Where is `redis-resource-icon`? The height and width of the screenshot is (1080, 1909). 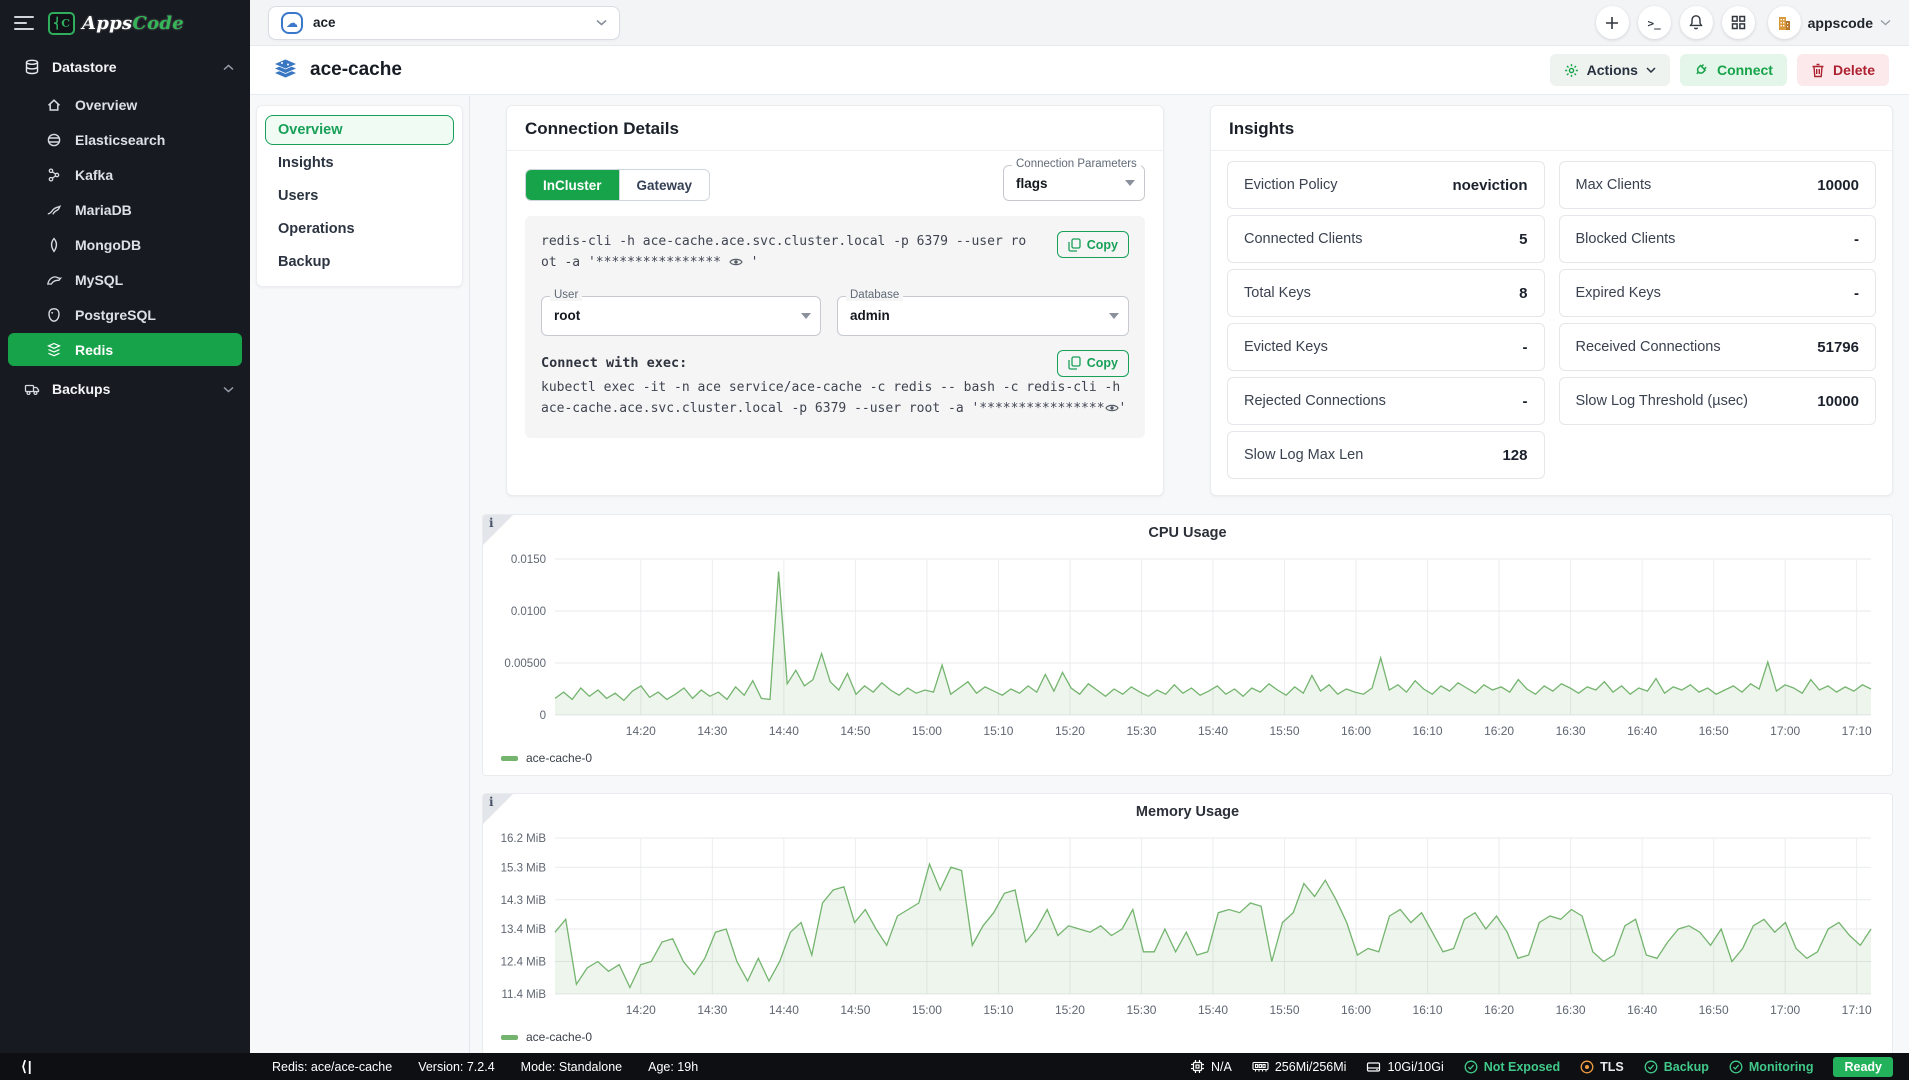
redis-resource-icon is located at coordinates (285, 70).